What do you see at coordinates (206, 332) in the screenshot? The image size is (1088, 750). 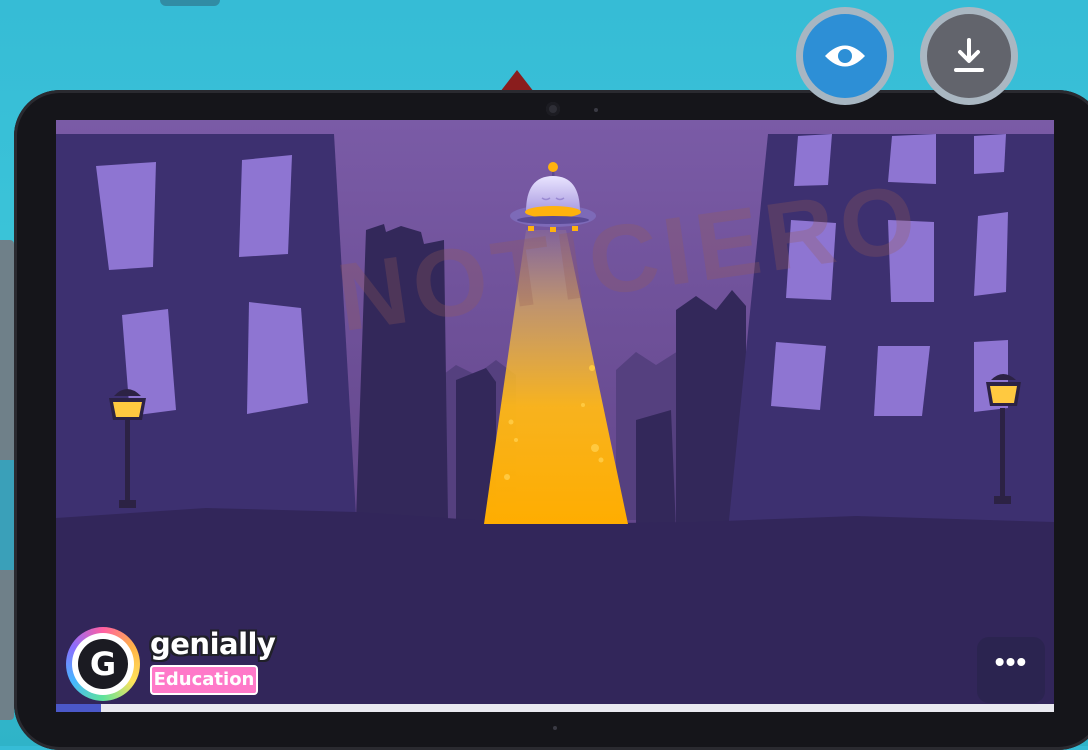 I see `left-building` at bounding box center [206, 332].